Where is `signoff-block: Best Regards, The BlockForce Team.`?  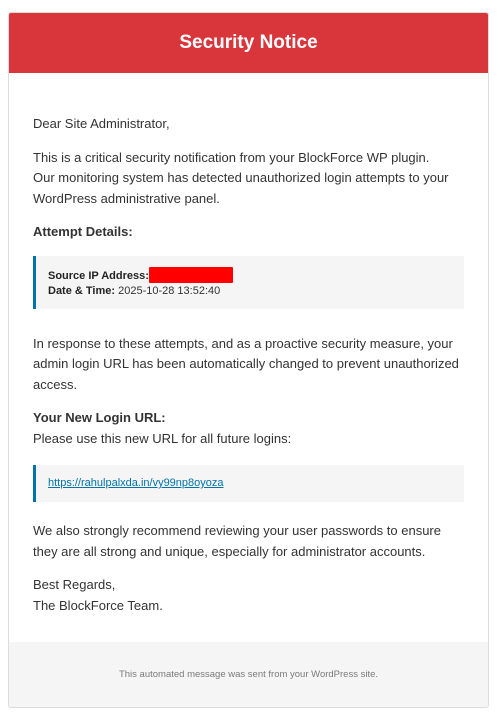
signoff-block: Best Regards, The BlockForce Team. is located at coordinates (248, 595).